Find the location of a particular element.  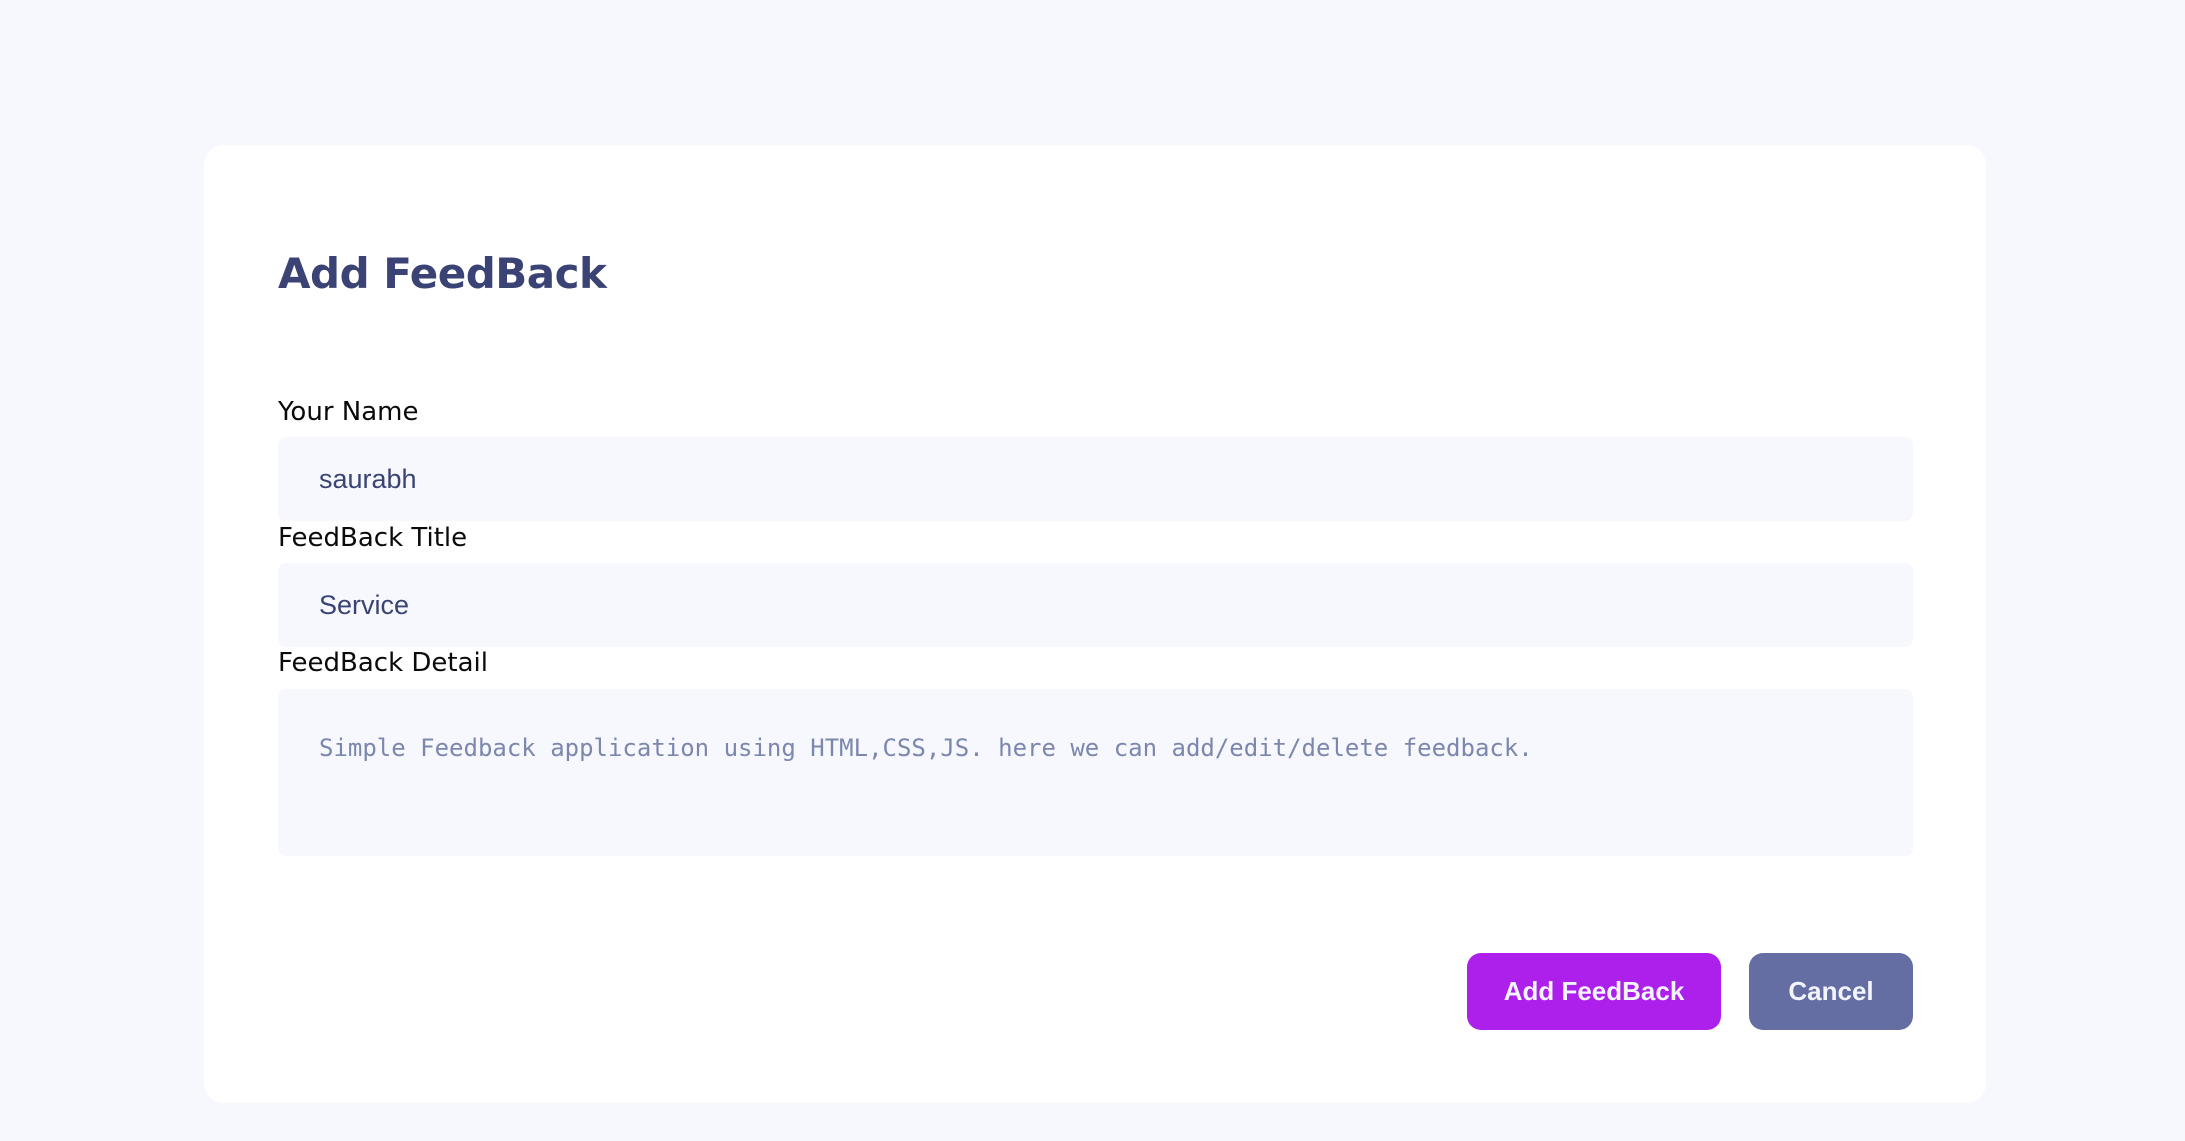

cancel-button: Cancel is located at coordinates (1831, 991).